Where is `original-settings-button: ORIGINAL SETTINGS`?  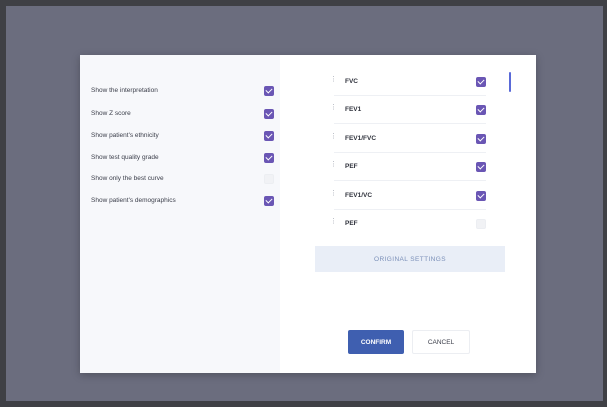 original-settings-button: ORIGINAL SETTINGS is located at coordinates (410, 259).